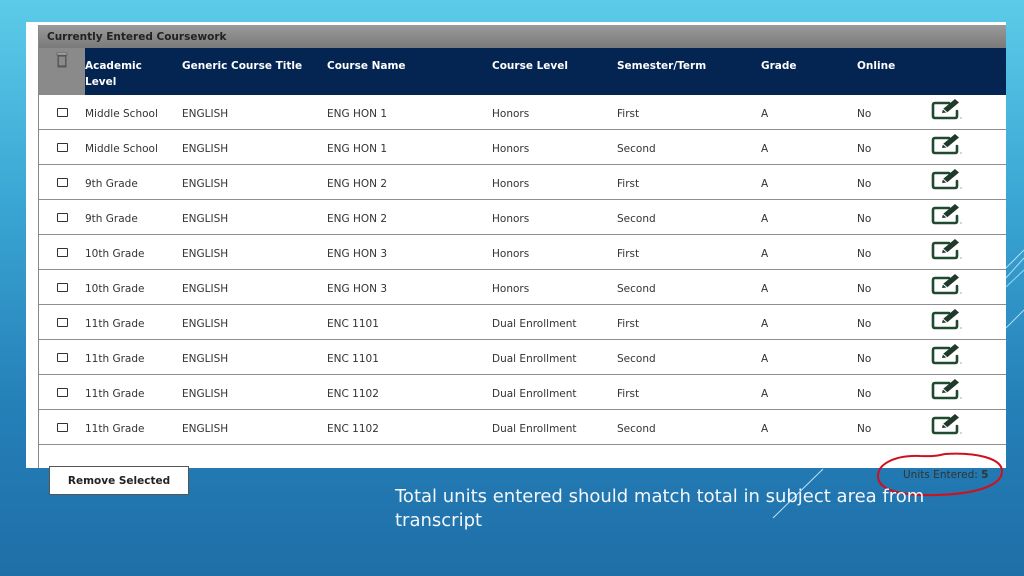 The height and width of the screenshot is (576, 1024). What do you see at coordinates (62, 60) in the screenshot?
I see `trash-icon` at bounding box center [62, 60].